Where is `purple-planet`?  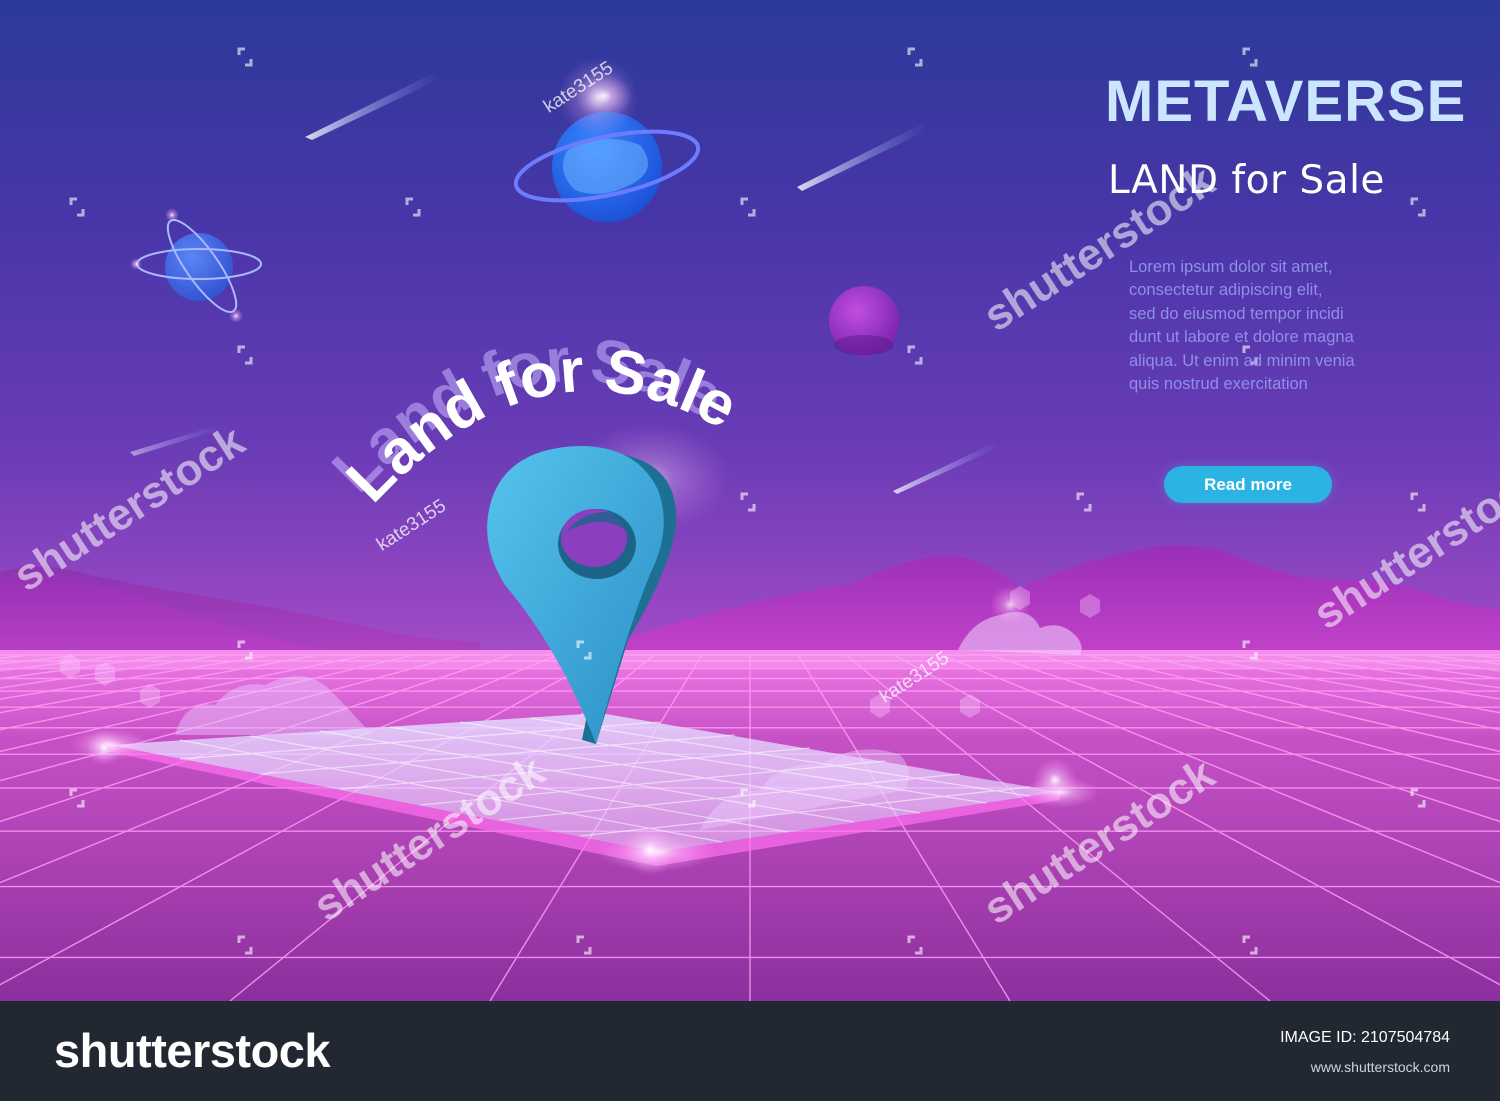 purple-planet is located at coordinates (864, 321).